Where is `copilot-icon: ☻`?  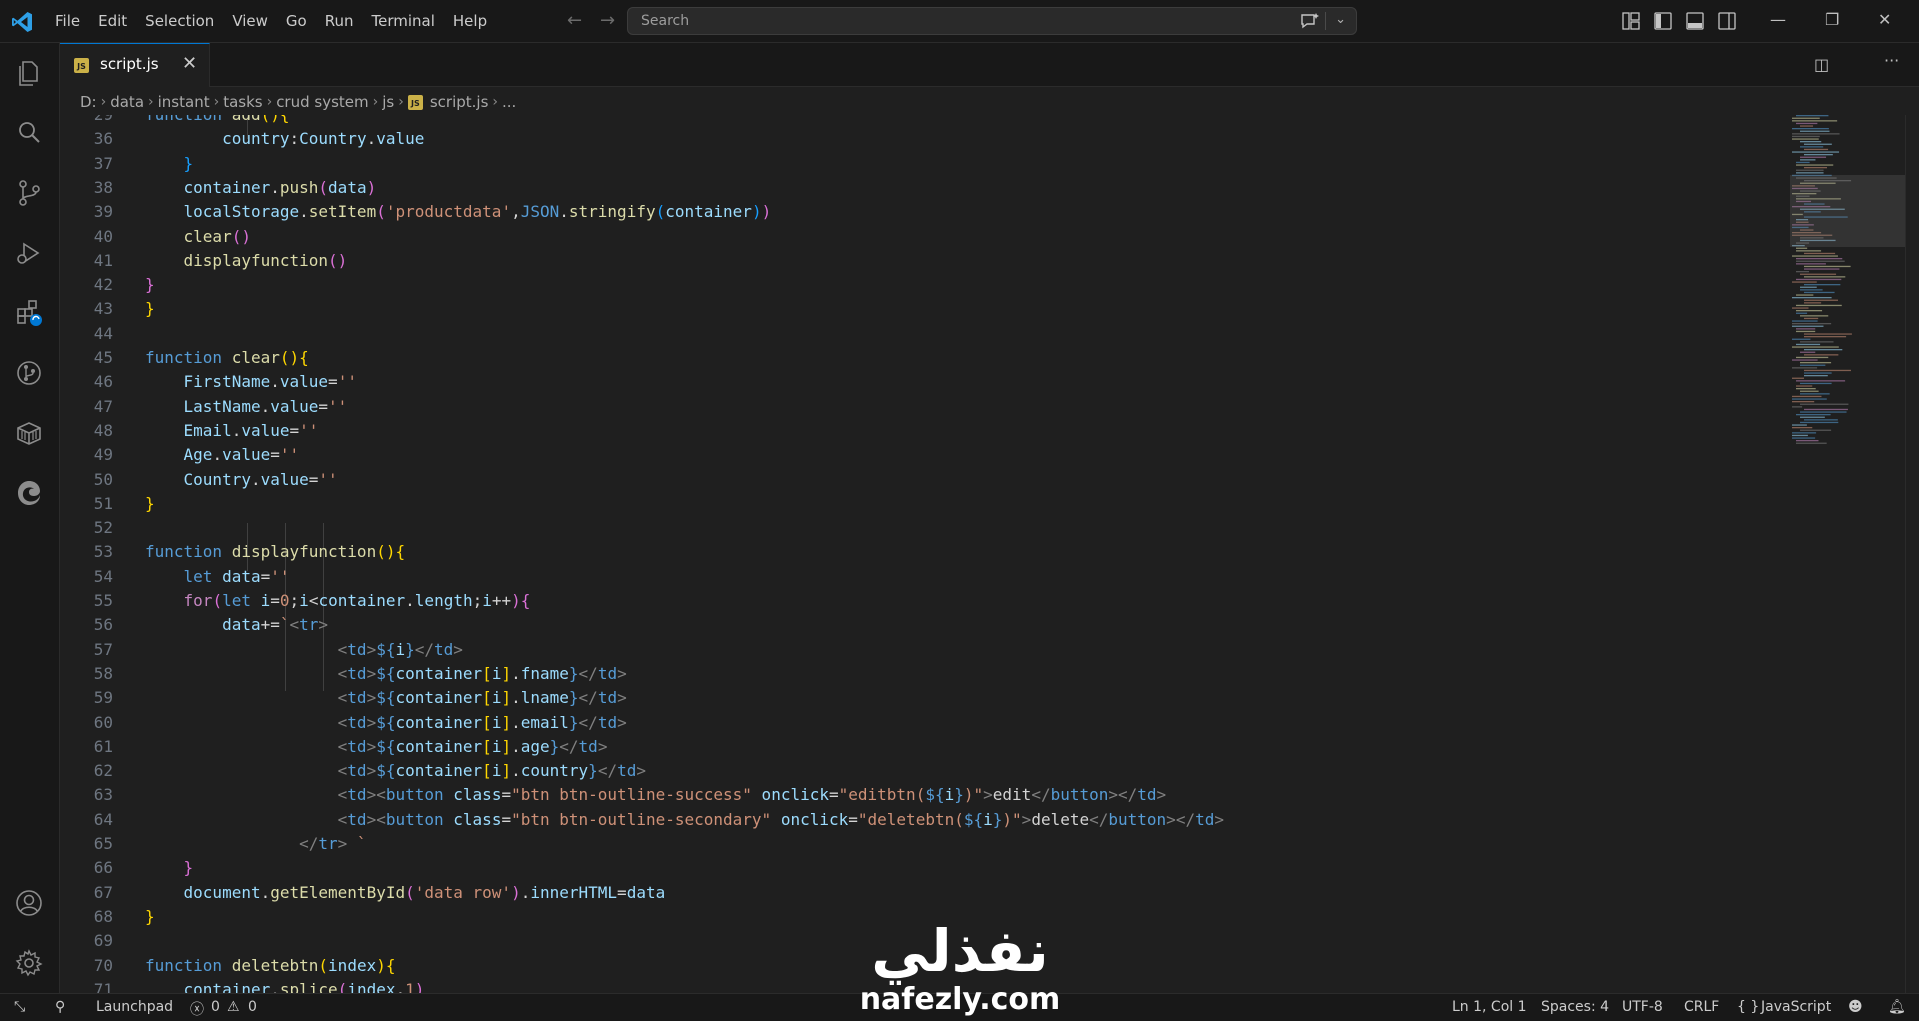 copilot-icon: ☻ is located at coordinates (1855, 1007).